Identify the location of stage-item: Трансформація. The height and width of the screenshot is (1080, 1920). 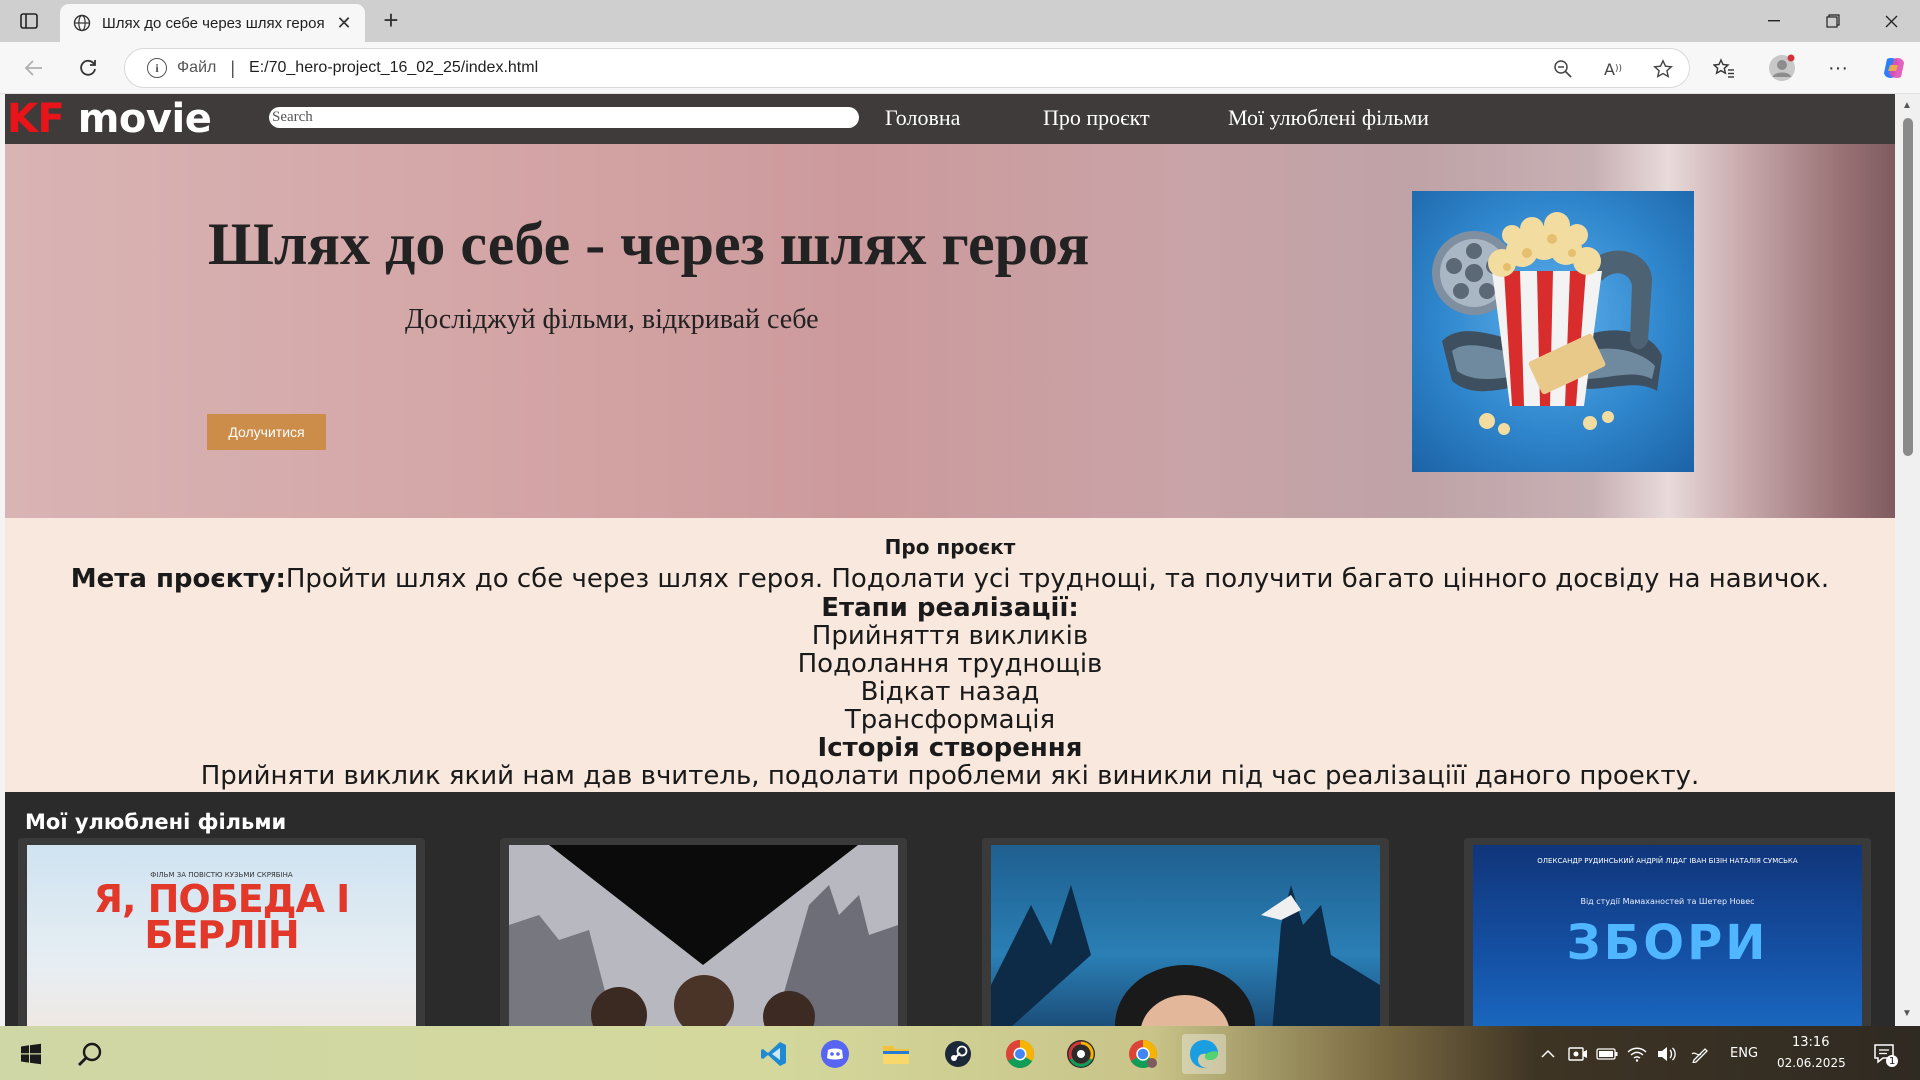
(950, 720).